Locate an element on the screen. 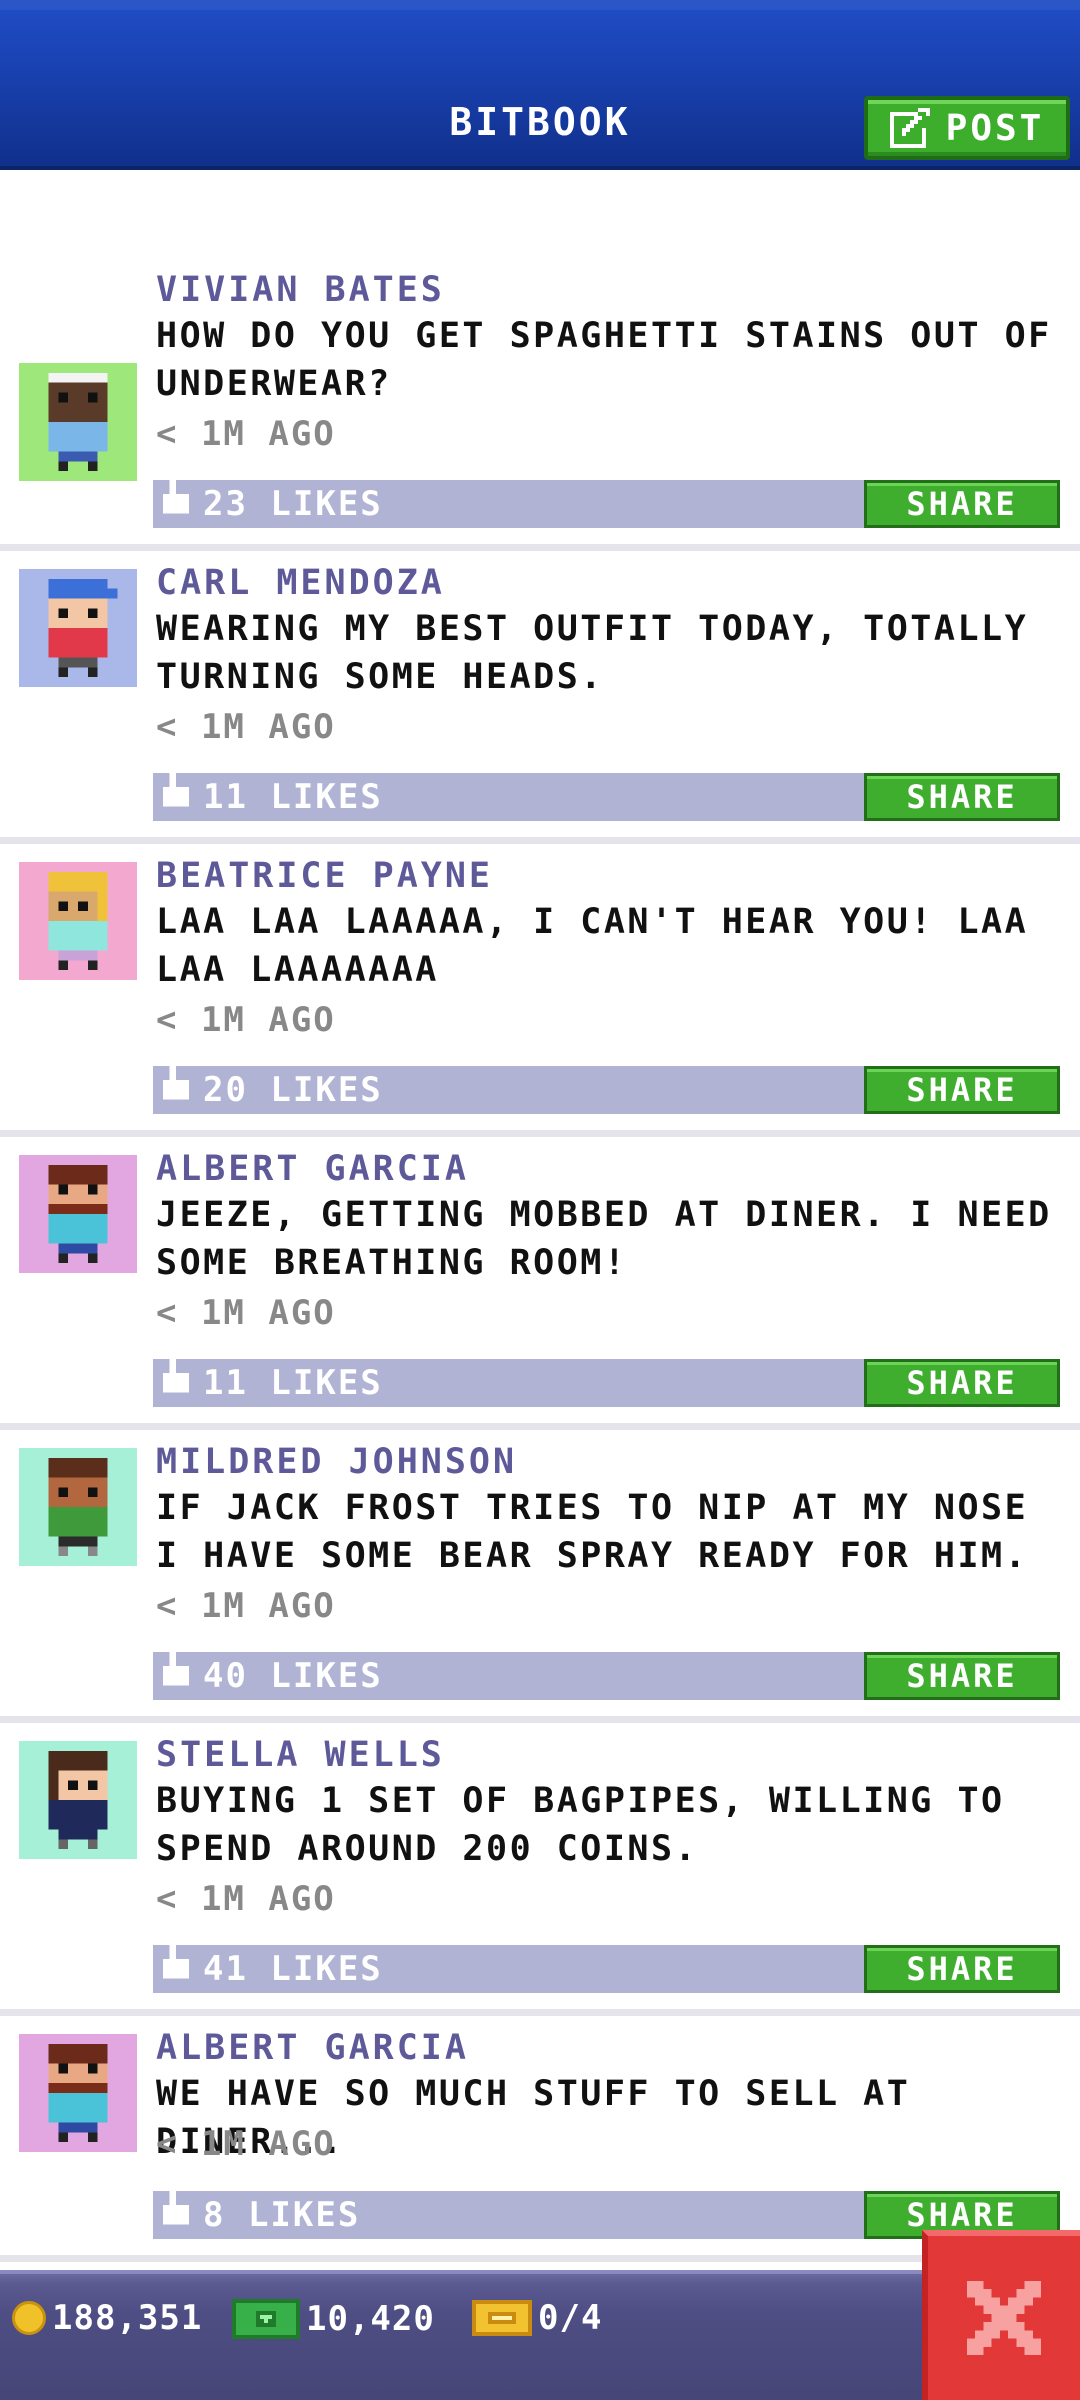 The height and width of the screenshot is (2400, 1080). header-accent is located at coordinates (540, 5).